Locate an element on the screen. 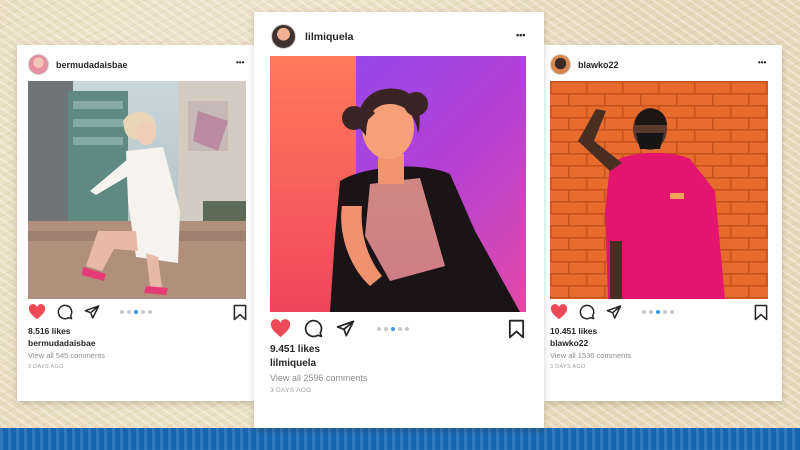 This screenshot has width=800, height=450. view-comments-link: View all 1536 comments is located at coordinates (590, 355).